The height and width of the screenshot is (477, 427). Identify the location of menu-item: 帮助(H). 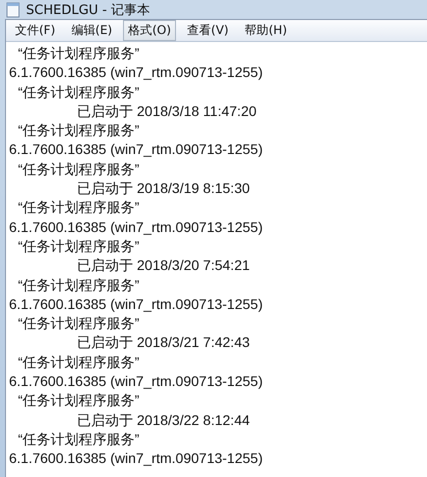
(266, 30).